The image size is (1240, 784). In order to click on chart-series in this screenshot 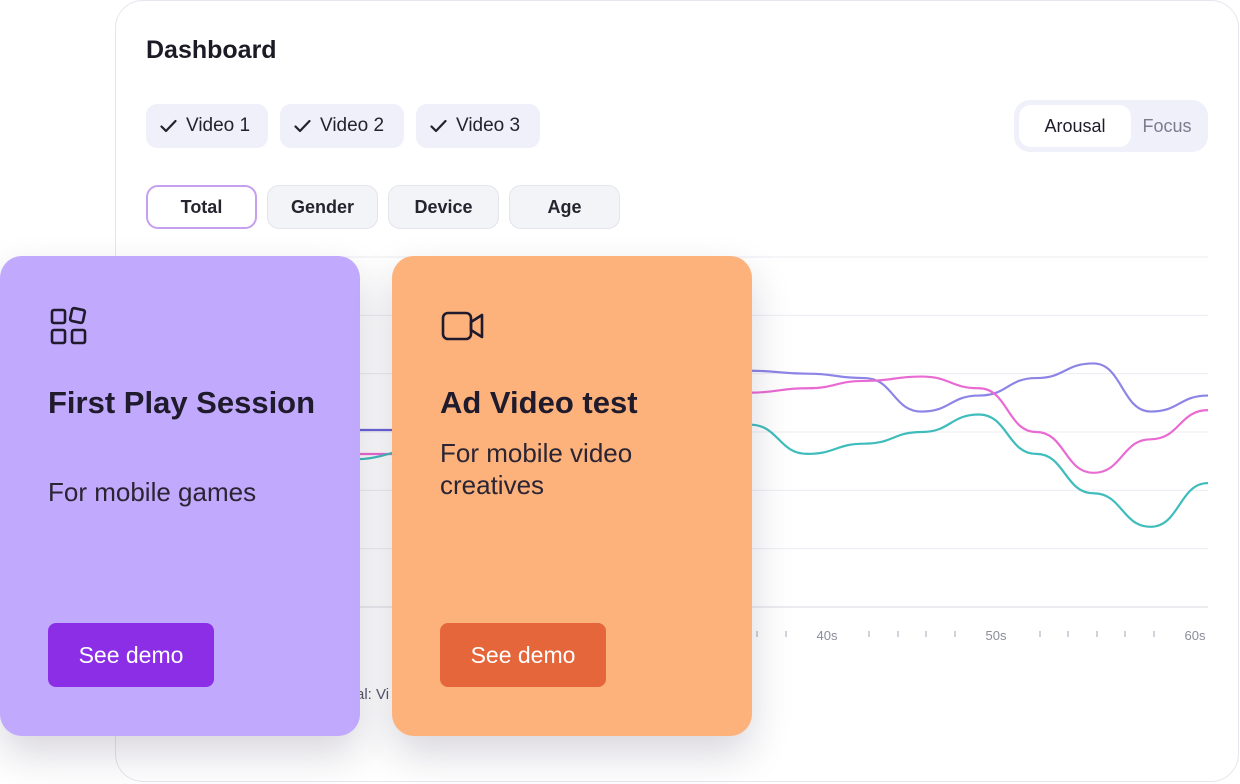, I will do `click(979, 445)`.